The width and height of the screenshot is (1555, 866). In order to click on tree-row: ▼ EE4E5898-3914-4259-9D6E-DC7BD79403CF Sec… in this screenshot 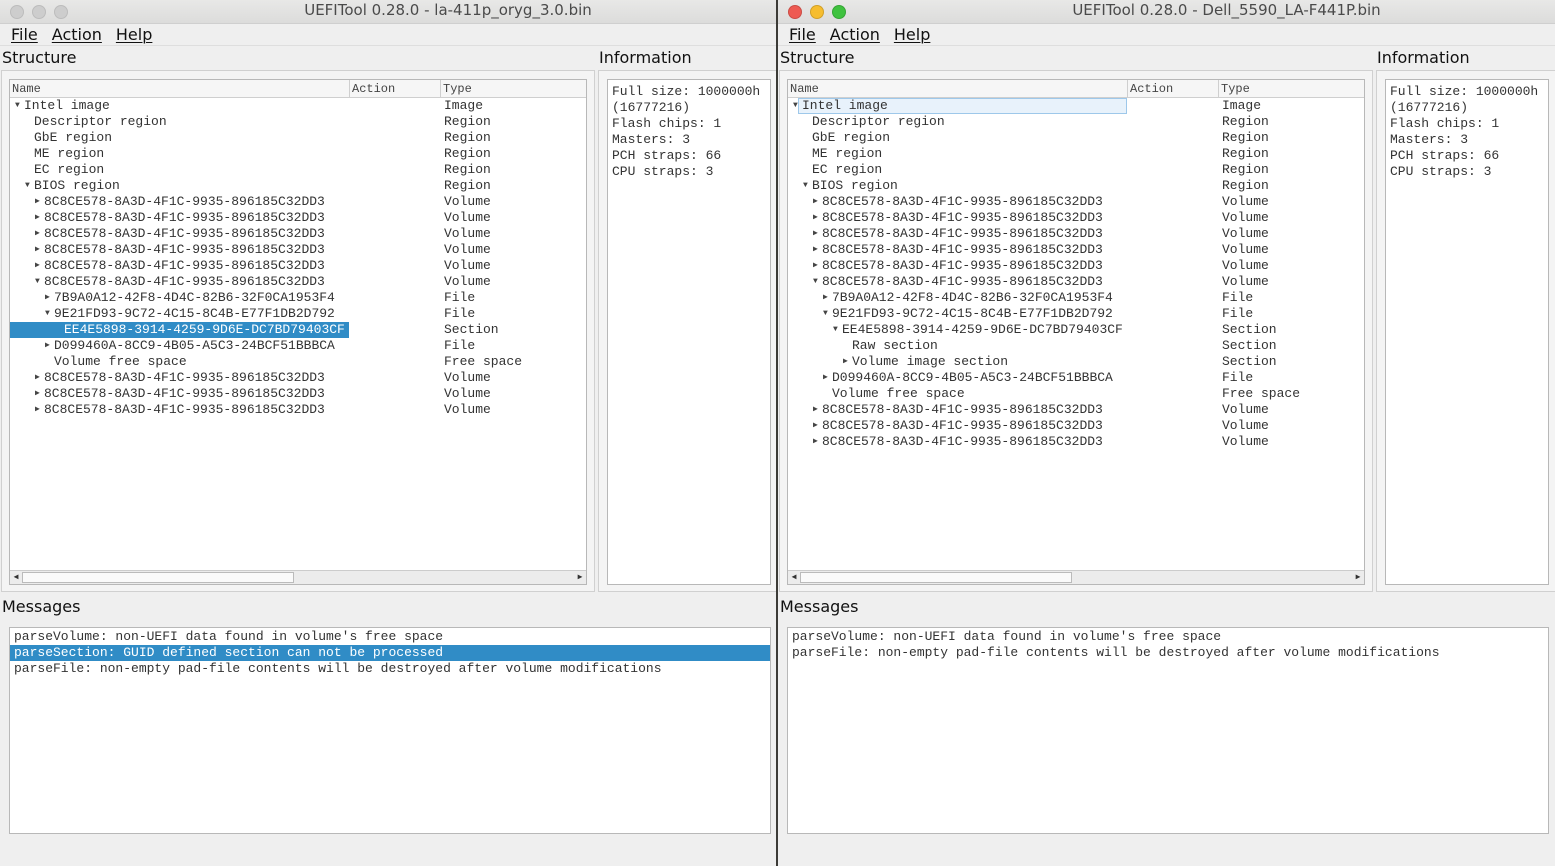, I will do `click(1076, 330)`.